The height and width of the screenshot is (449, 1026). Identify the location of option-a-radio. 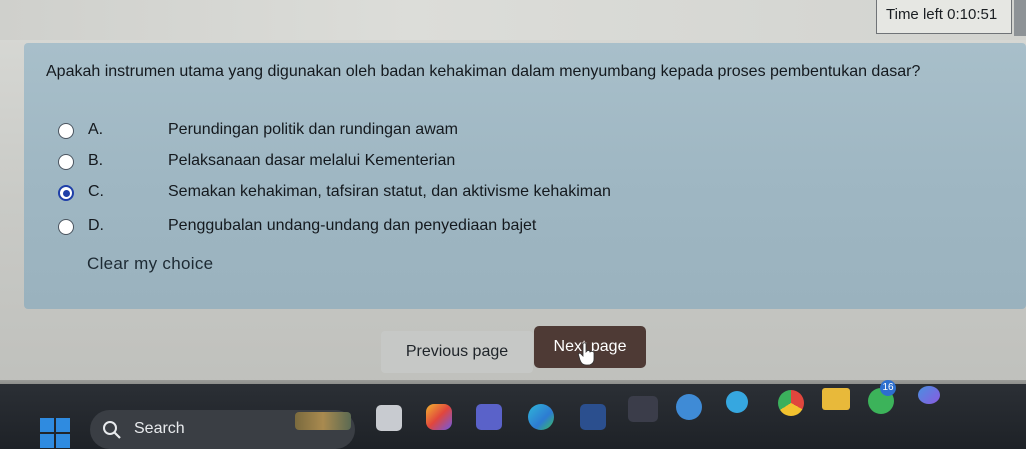
(66, 131).